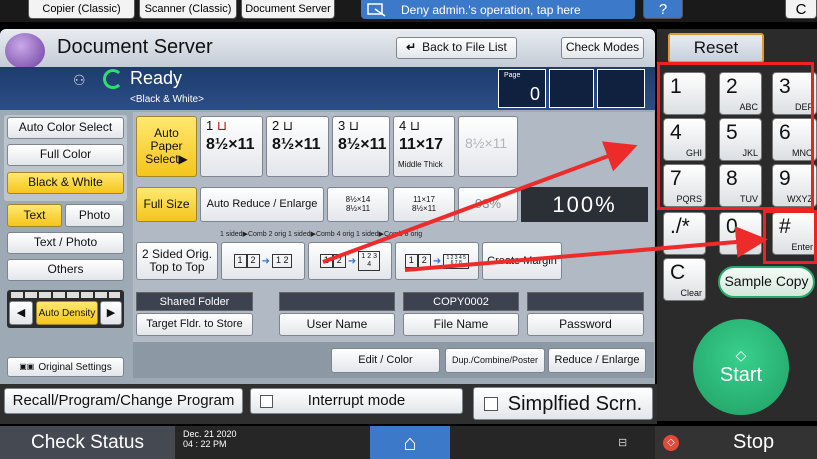 The height and width of the screenshot is (459, 817). What do you see at coordinates (671, 442) in the screenshot?
I see `stop-icon: ◇` at bounding box center [671, 442].